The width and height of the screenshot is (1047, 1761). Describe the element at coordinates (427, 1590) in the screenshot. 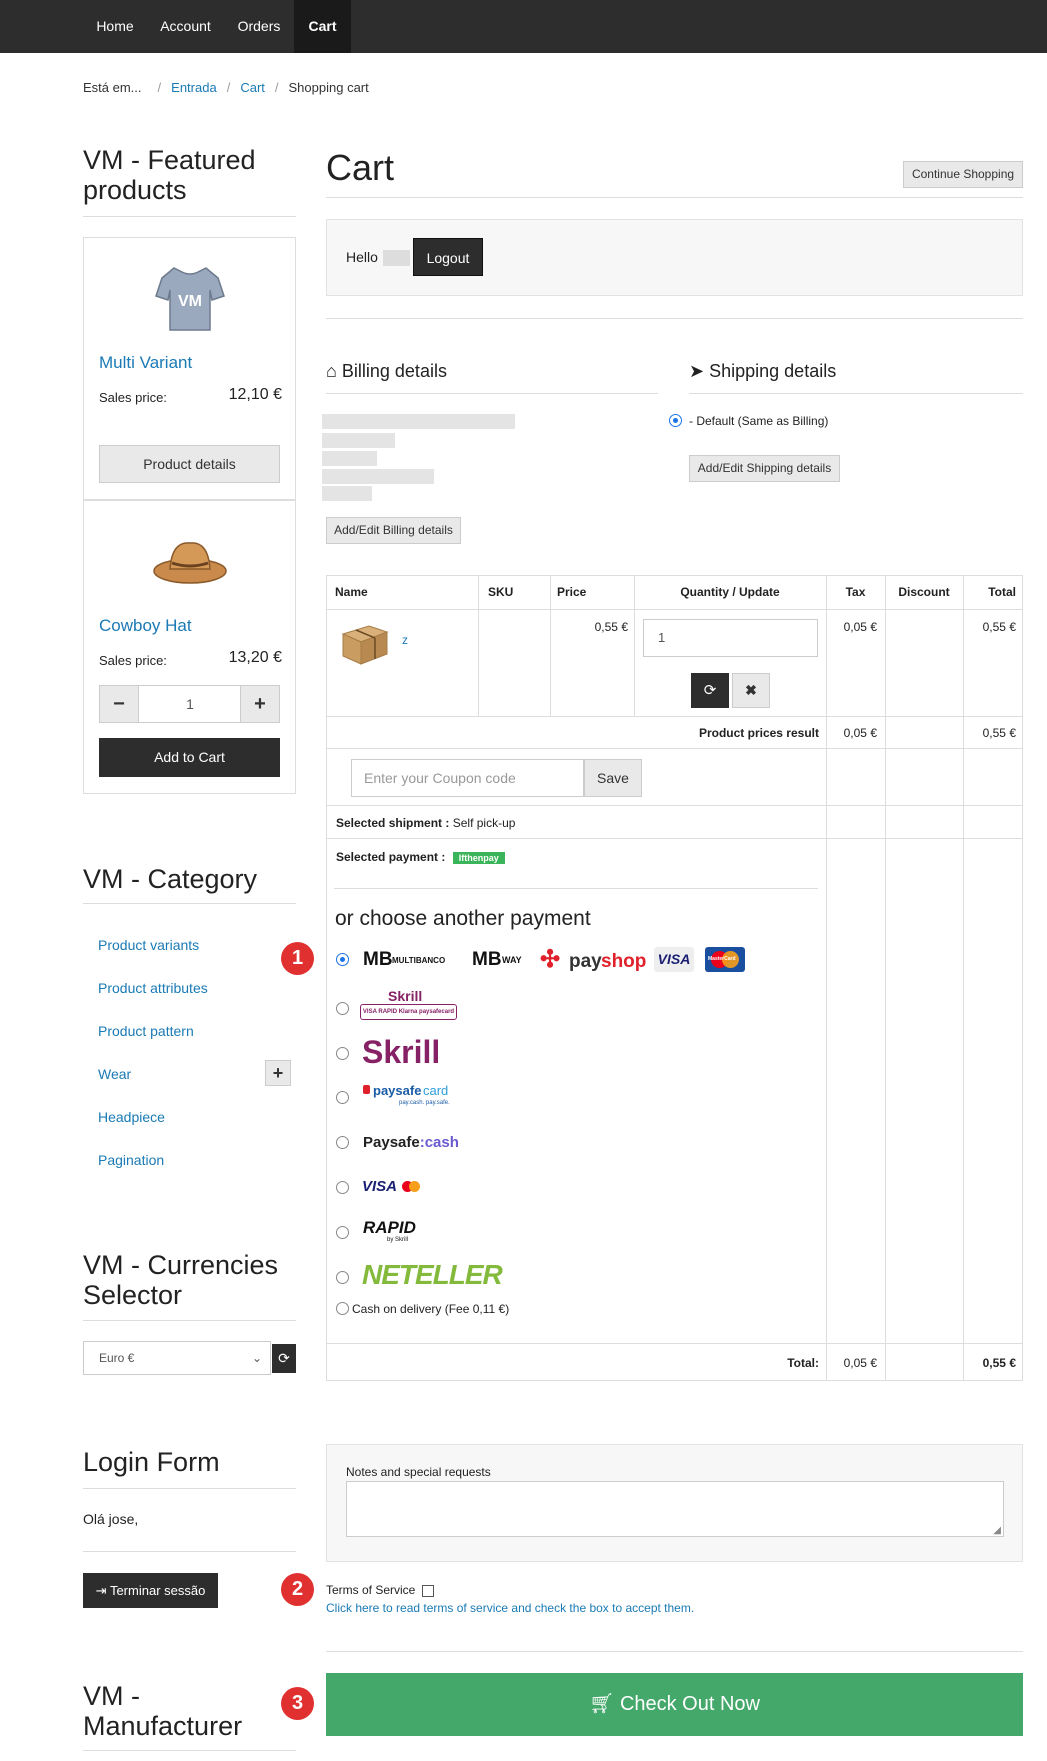

I see `tos-checkbox` at that location.